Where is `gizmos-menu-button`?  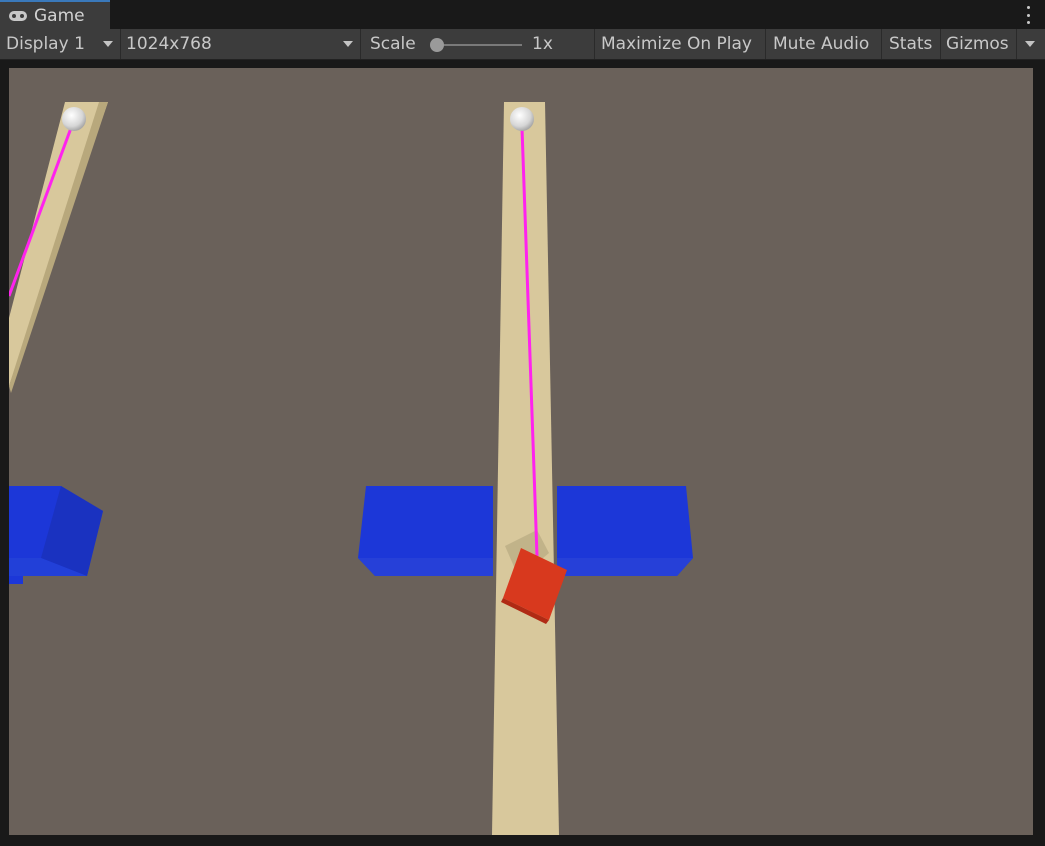 gizmos-menu-button is located at coordinates (1030, 44).